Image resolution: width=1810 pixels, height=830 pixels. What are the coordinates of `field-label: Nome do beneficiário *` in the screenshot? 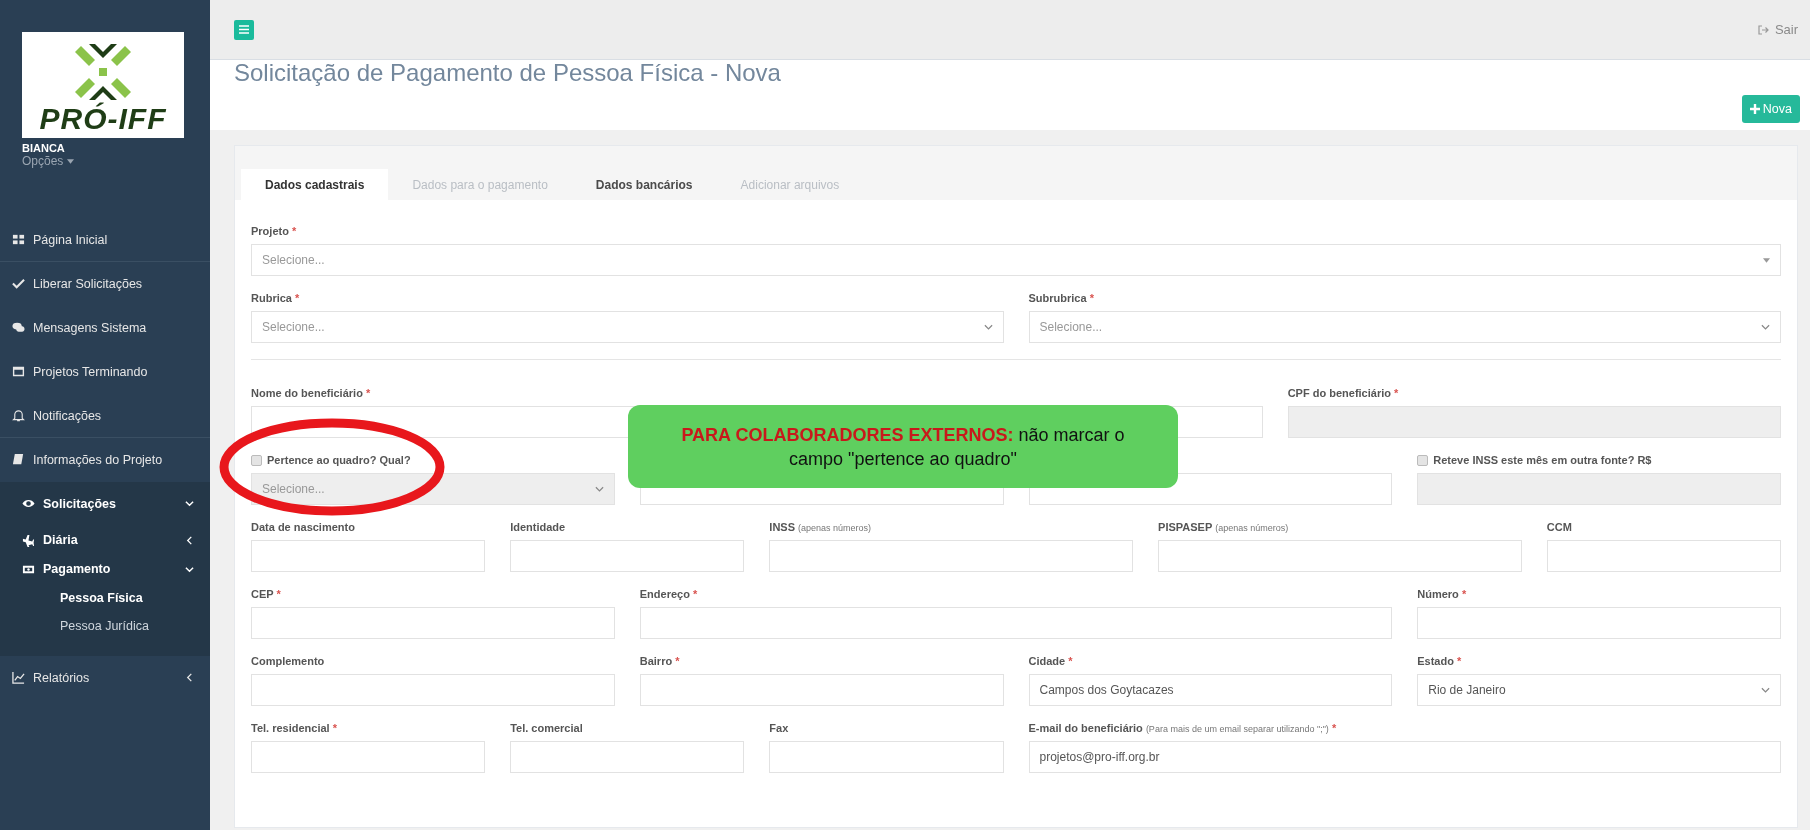 It's located at (311, 393).